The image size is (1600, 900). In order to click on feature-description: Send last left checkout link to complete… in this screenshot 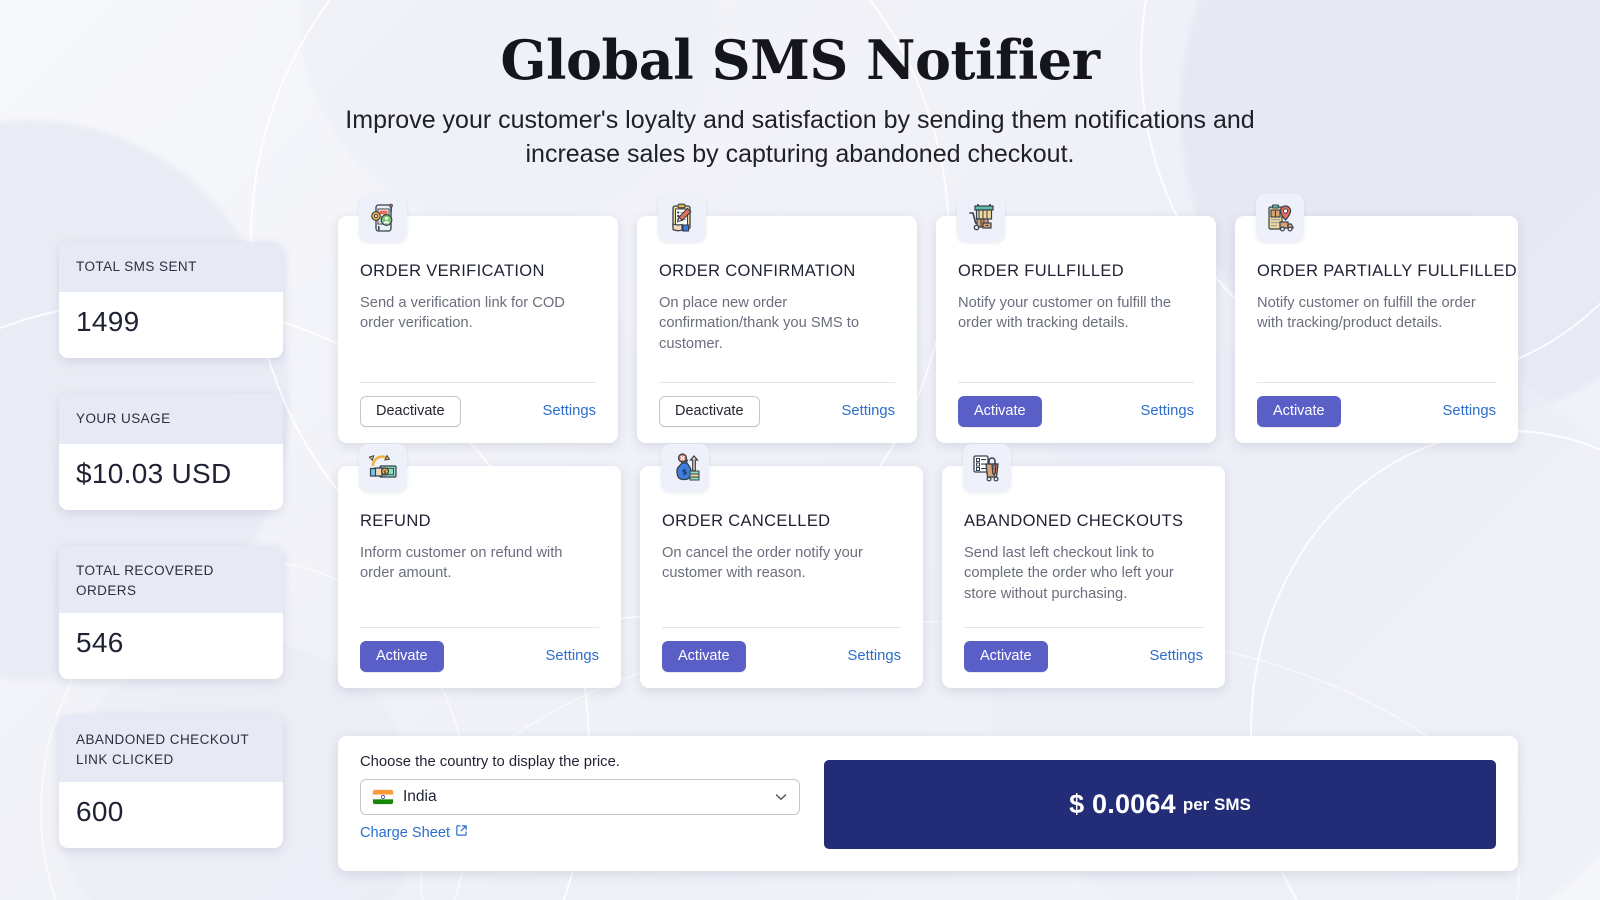, I will do `click(1069, 573)`.